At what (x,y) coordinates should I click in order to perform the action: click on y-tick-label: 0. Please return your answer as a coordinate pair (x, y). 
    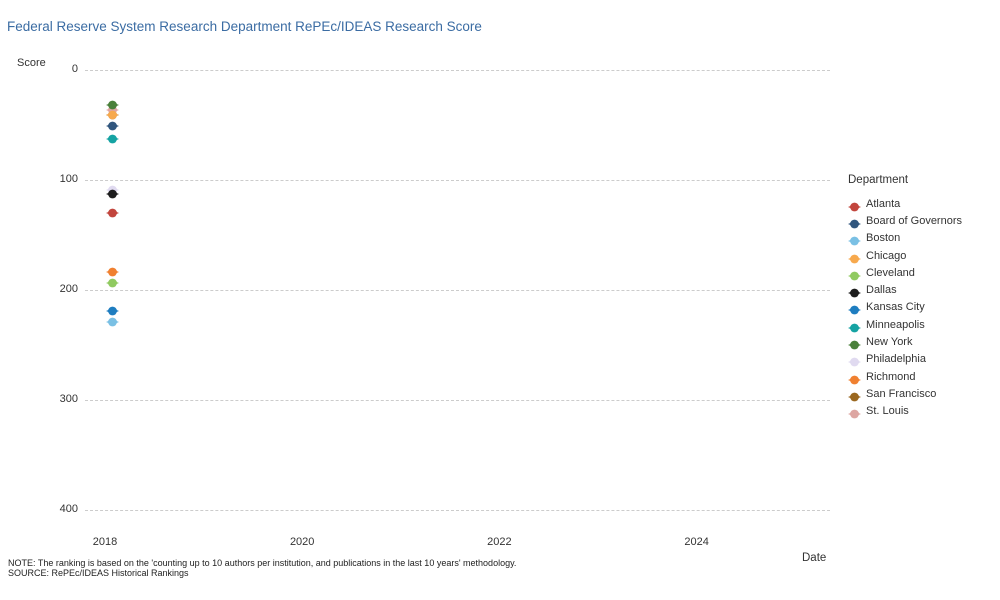
    Looking at the image, I should click on (74, 69).